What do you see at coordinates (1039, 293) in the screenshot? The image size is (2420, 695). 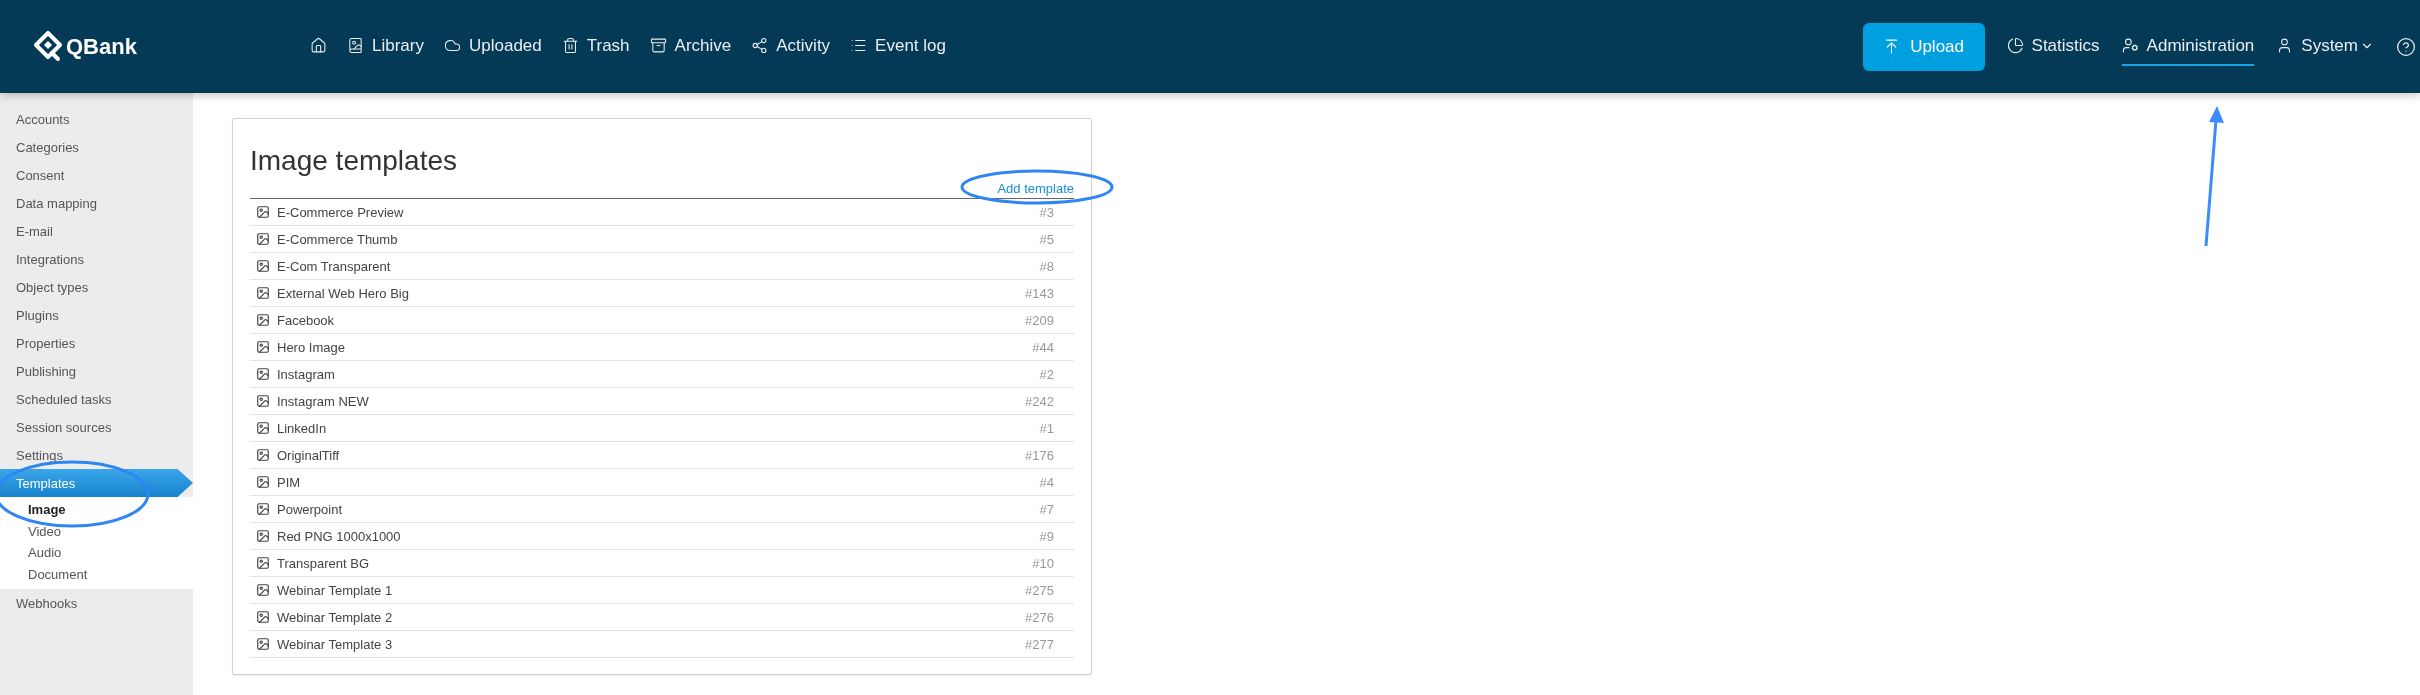 I see `template-id: #143` at bounding box center [1039, 293].